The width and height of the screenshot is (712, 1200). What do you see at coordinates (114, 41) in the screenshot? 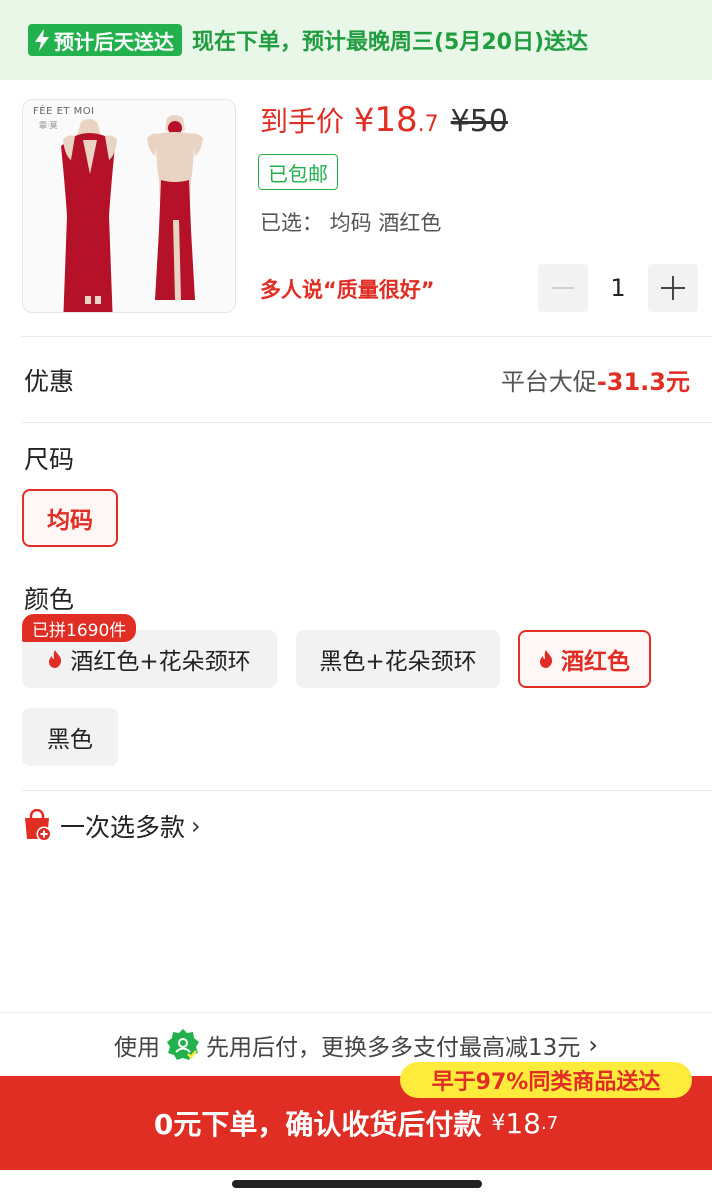
I see `fast-delivery-label: 预计后天送达` at bounding box center [114, 41].